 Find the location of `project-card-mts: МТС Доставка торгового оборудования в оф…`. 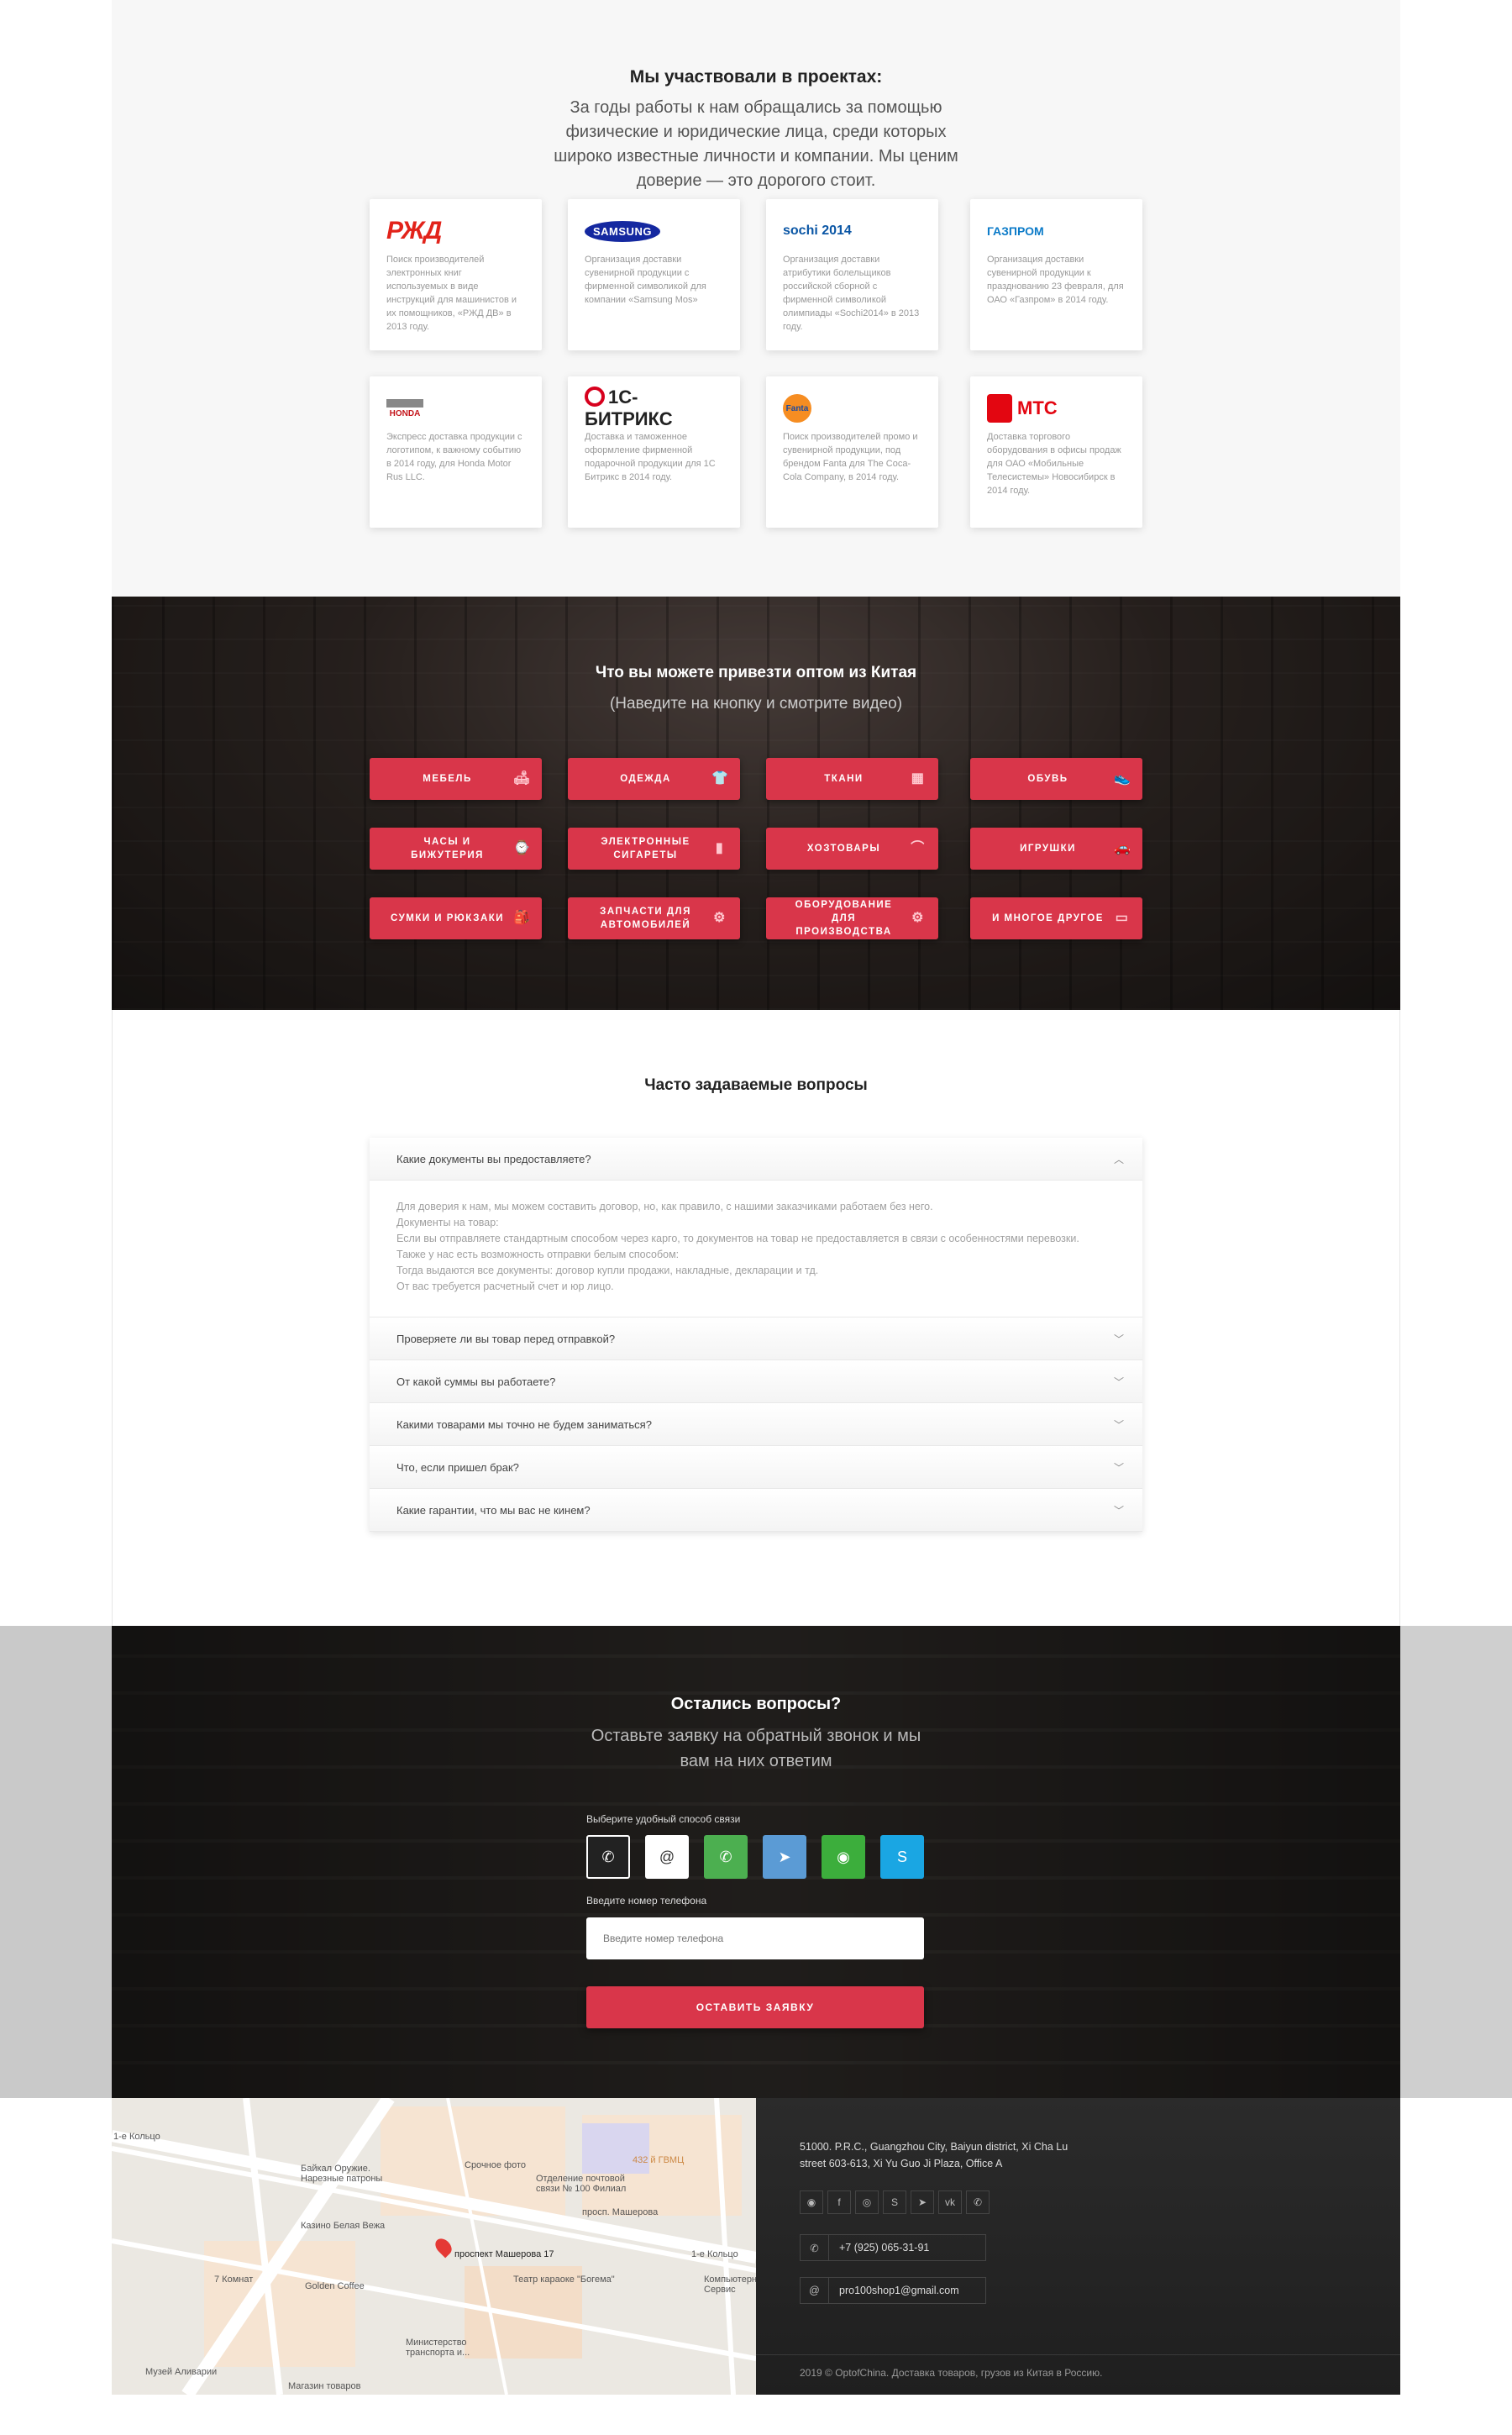

project-card-mts: МТС Доставка торгового оборудования в оф… is located at coordinates (1056, 452).